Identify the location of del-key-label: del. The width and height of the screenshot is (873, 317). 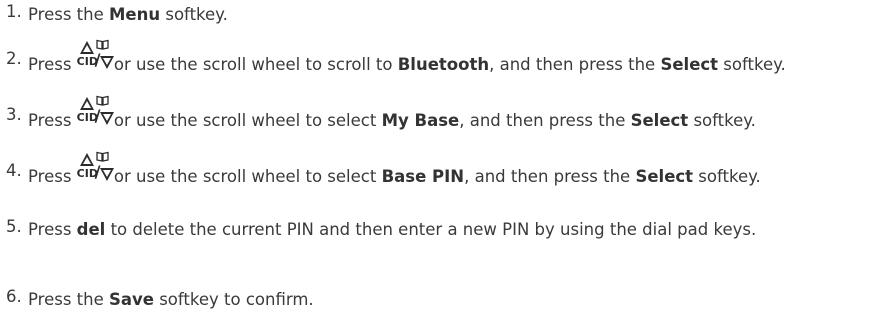
(91, 229).